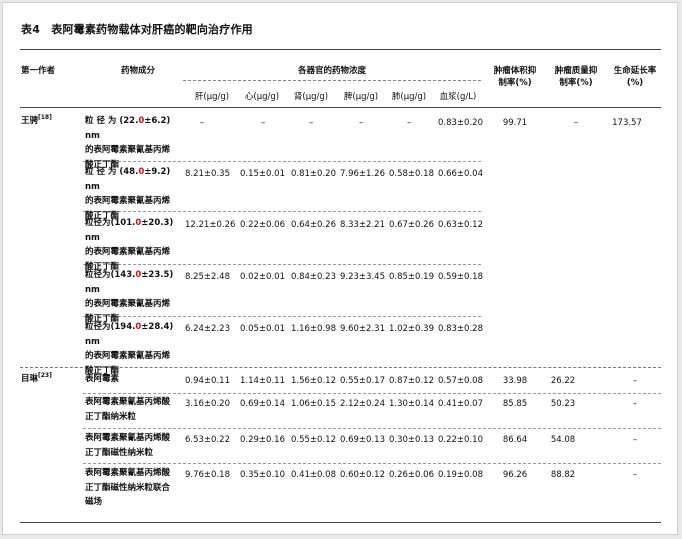  Describe the element at coordinates (515, 83) in the screenshot. I see `header-tumor-volume-line: 制率(%)` at that location.